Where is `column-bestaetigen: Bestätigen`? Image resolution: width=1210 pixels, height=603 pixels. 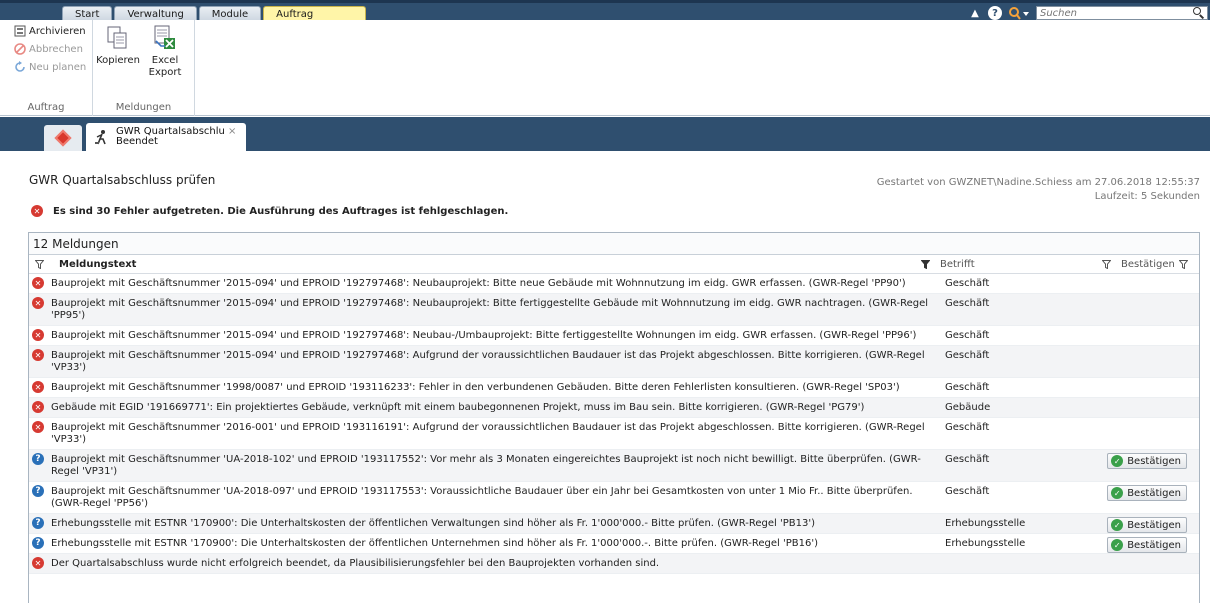 column-bestaetigen: Bestätigen is located at coordinates (1150, 264).